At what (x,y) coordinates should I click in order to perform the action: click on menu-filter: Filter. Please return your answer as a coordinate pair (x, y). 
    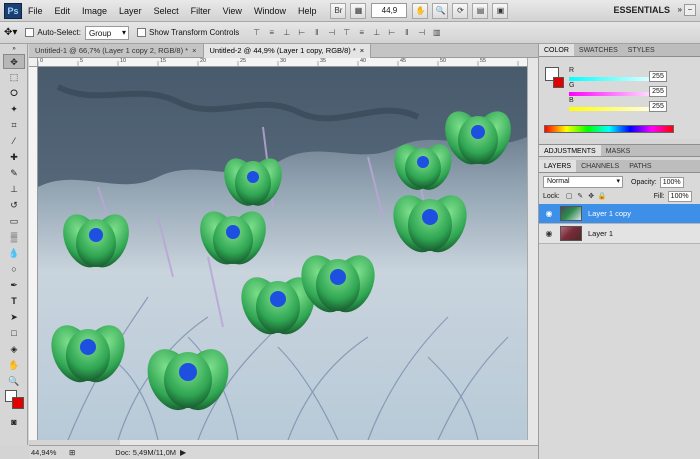
    Looking at the image, I should click on (201, 11).